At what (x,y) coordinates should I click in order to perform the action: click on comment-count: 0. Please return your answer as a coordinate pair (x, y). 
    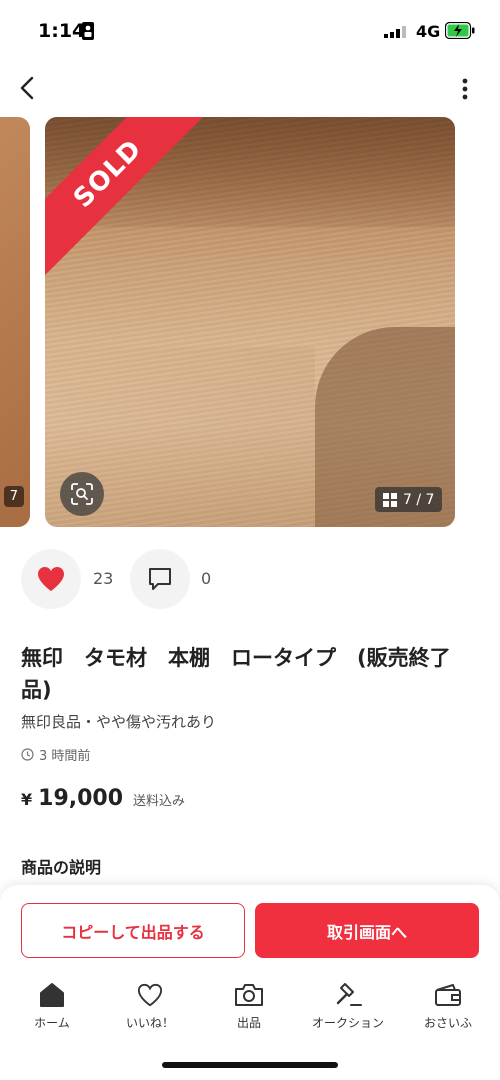
    Looking at the image, I should click on (206, 578).